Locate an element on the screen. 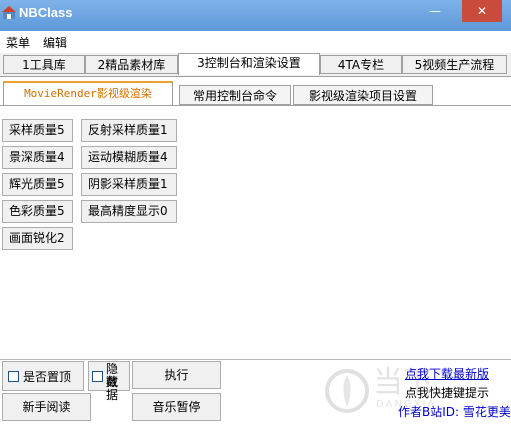 The width and height of the screenshot is (511, 426). main-tab-bar: 1工具库 2精品素材库 3控制台和渲染设置 4TA专栏 5视频生产流程 is located at coordinates (255, 65).